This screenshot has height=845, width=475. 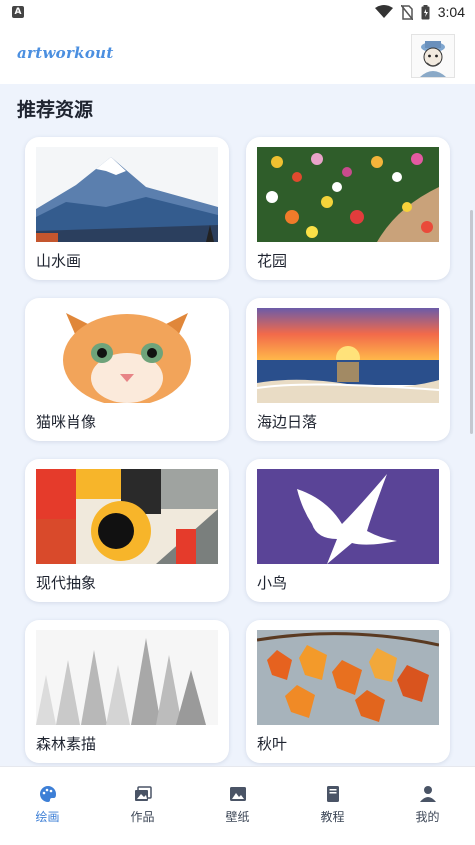 What do you see at coordinates (332, 817) in the screenshot?
I see `nav-label: 教程` at bounding box center [332, 817].